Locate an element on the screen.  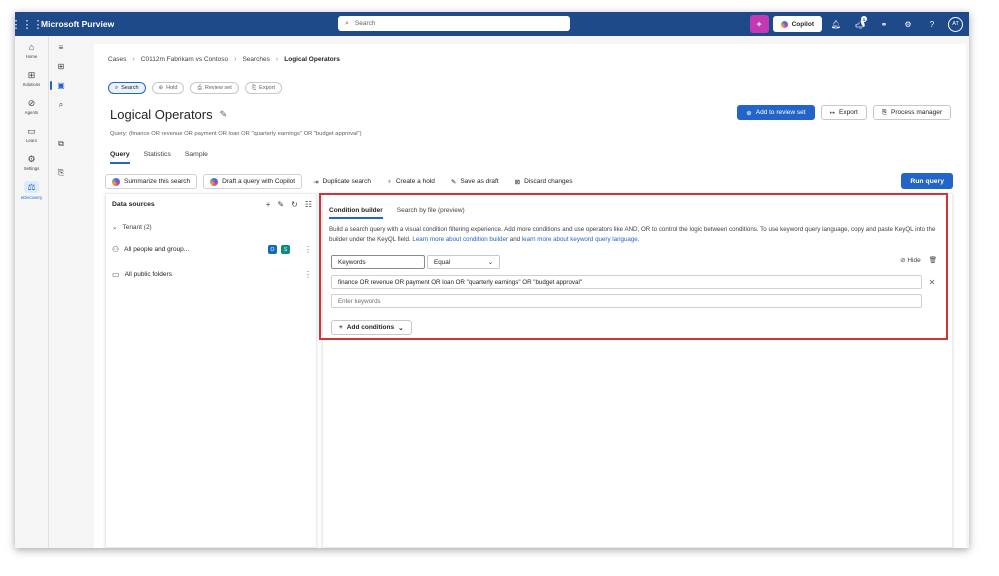
page-title: Logical Operators ✎ is located at coordinates (168, 114).